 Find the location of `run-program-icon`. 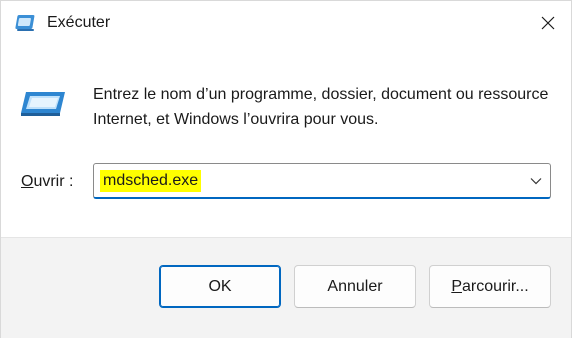

run-program-icon is located at coordinates (43, 104).